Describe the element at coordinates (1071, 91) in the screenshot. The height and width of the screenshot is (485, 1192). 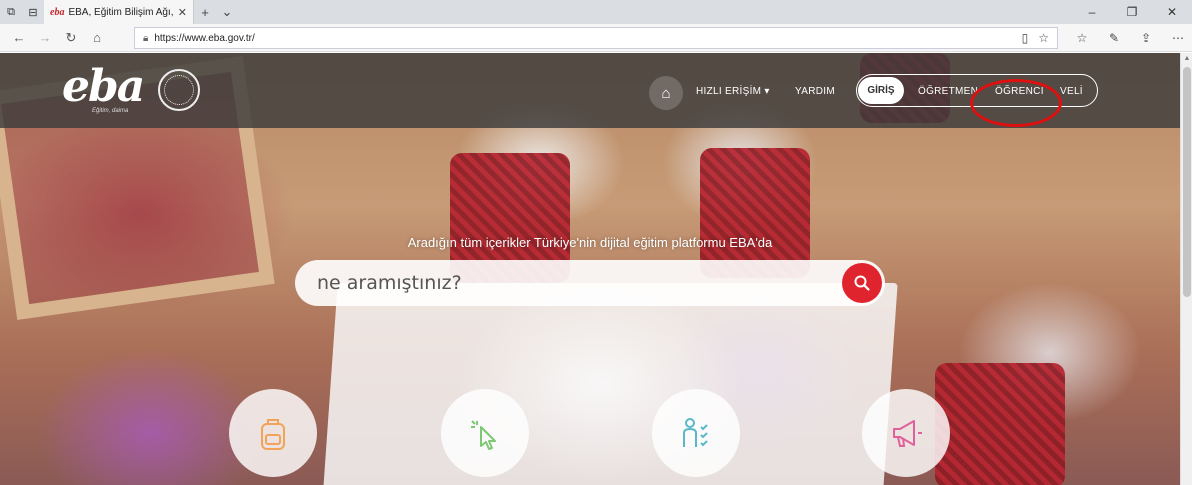
I see `parent-login-link: VELİ` at that location.